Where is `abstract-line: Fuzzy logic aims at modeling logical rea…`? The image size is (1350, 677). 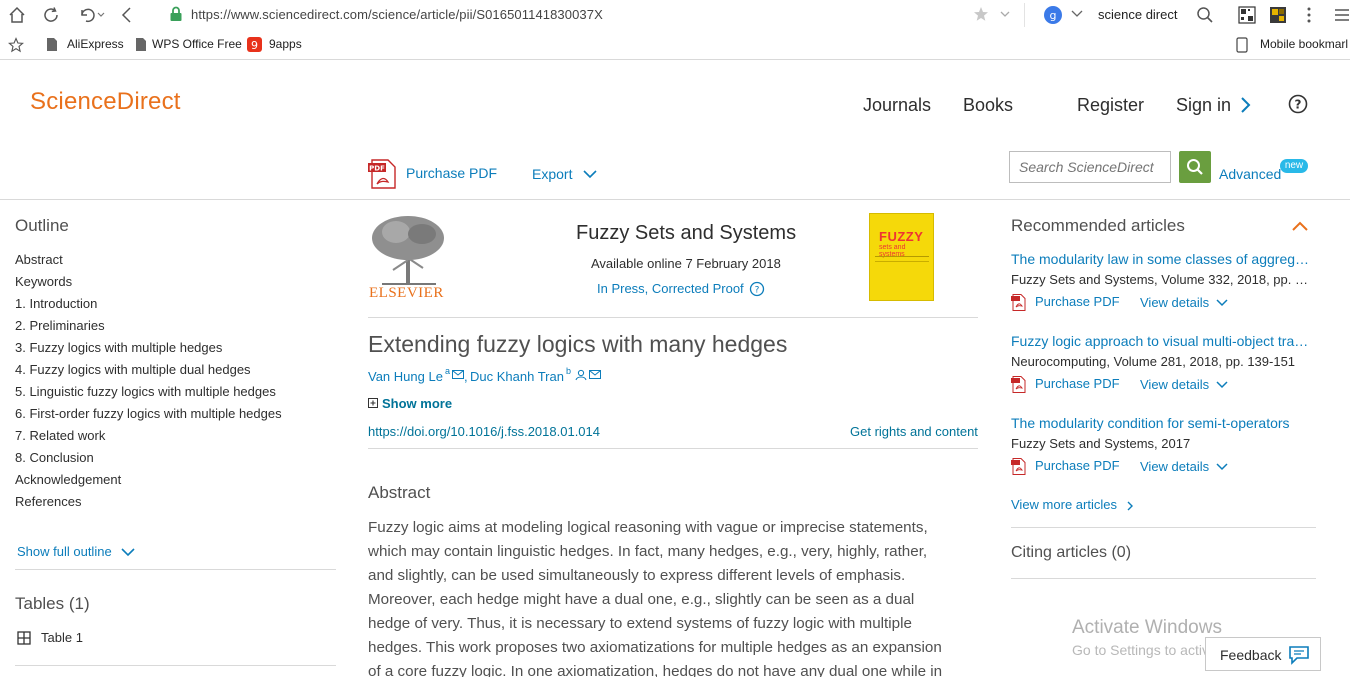 abstract-line: Fuzzy logic aims at modeling logical rea… is located at coordinates (648, 527).